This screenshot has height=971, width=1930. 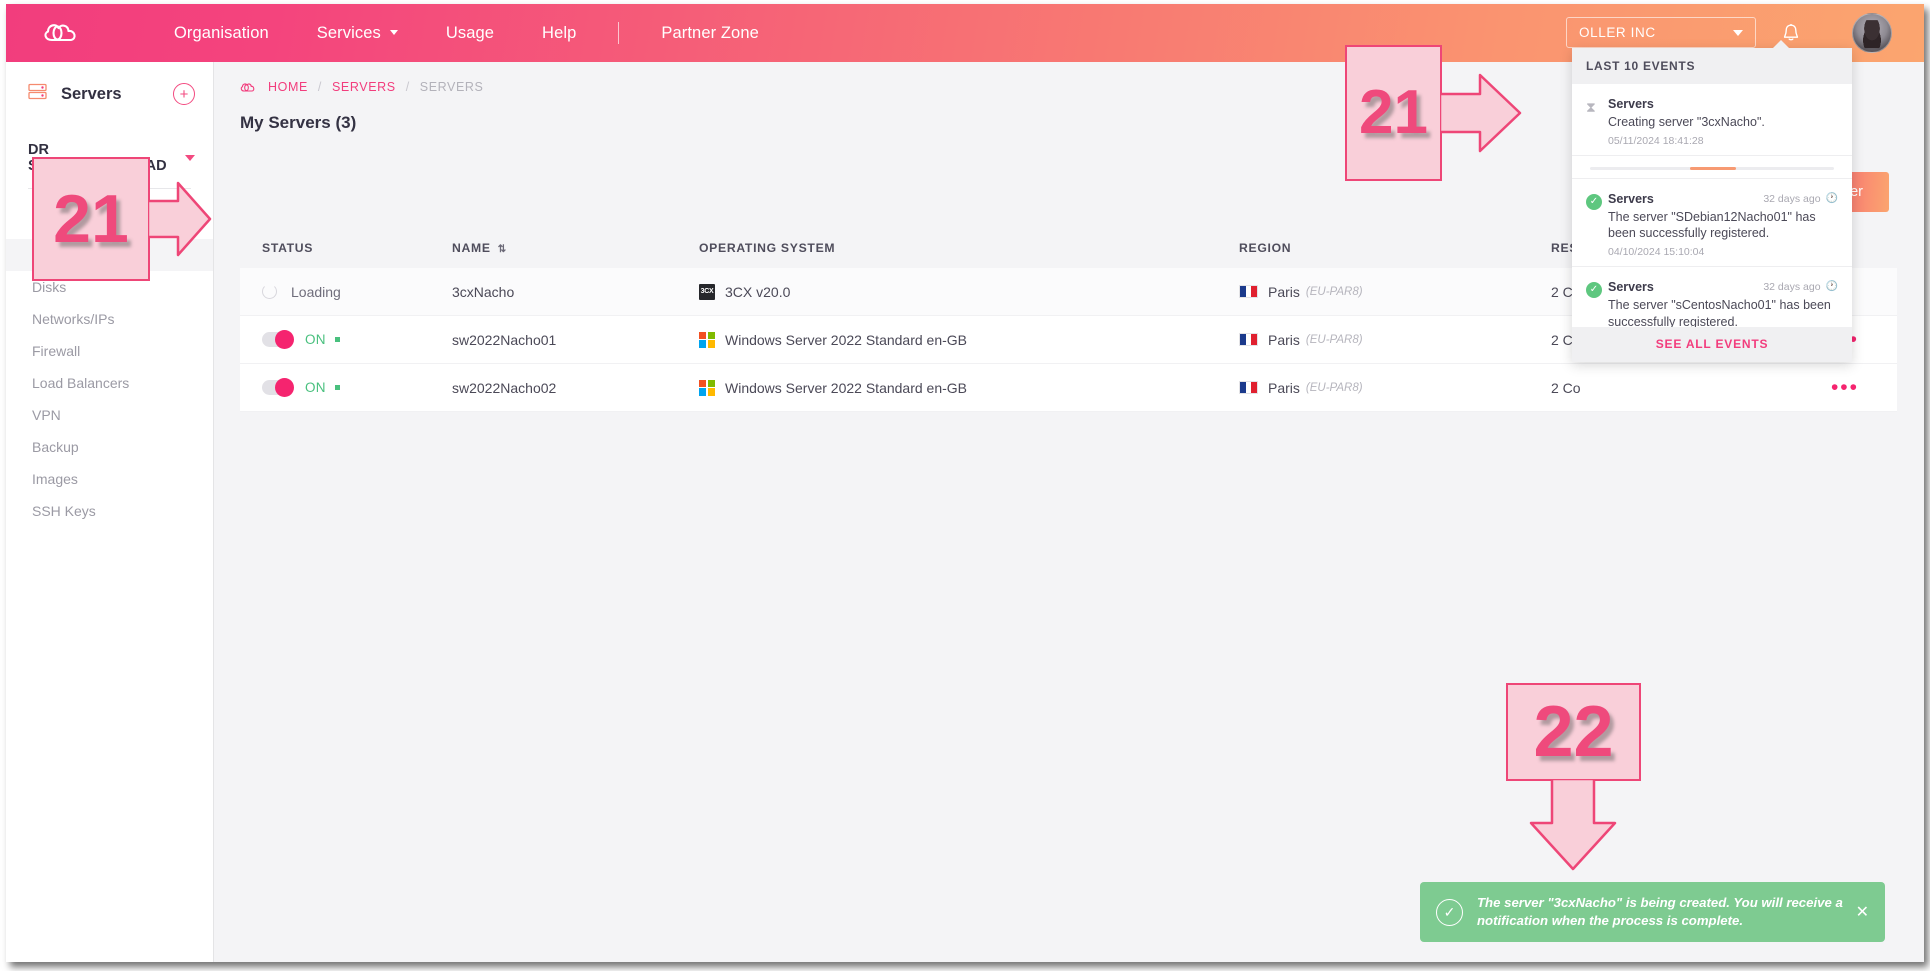 I want to click on status-label: Loading, so click(x=316, y=291).